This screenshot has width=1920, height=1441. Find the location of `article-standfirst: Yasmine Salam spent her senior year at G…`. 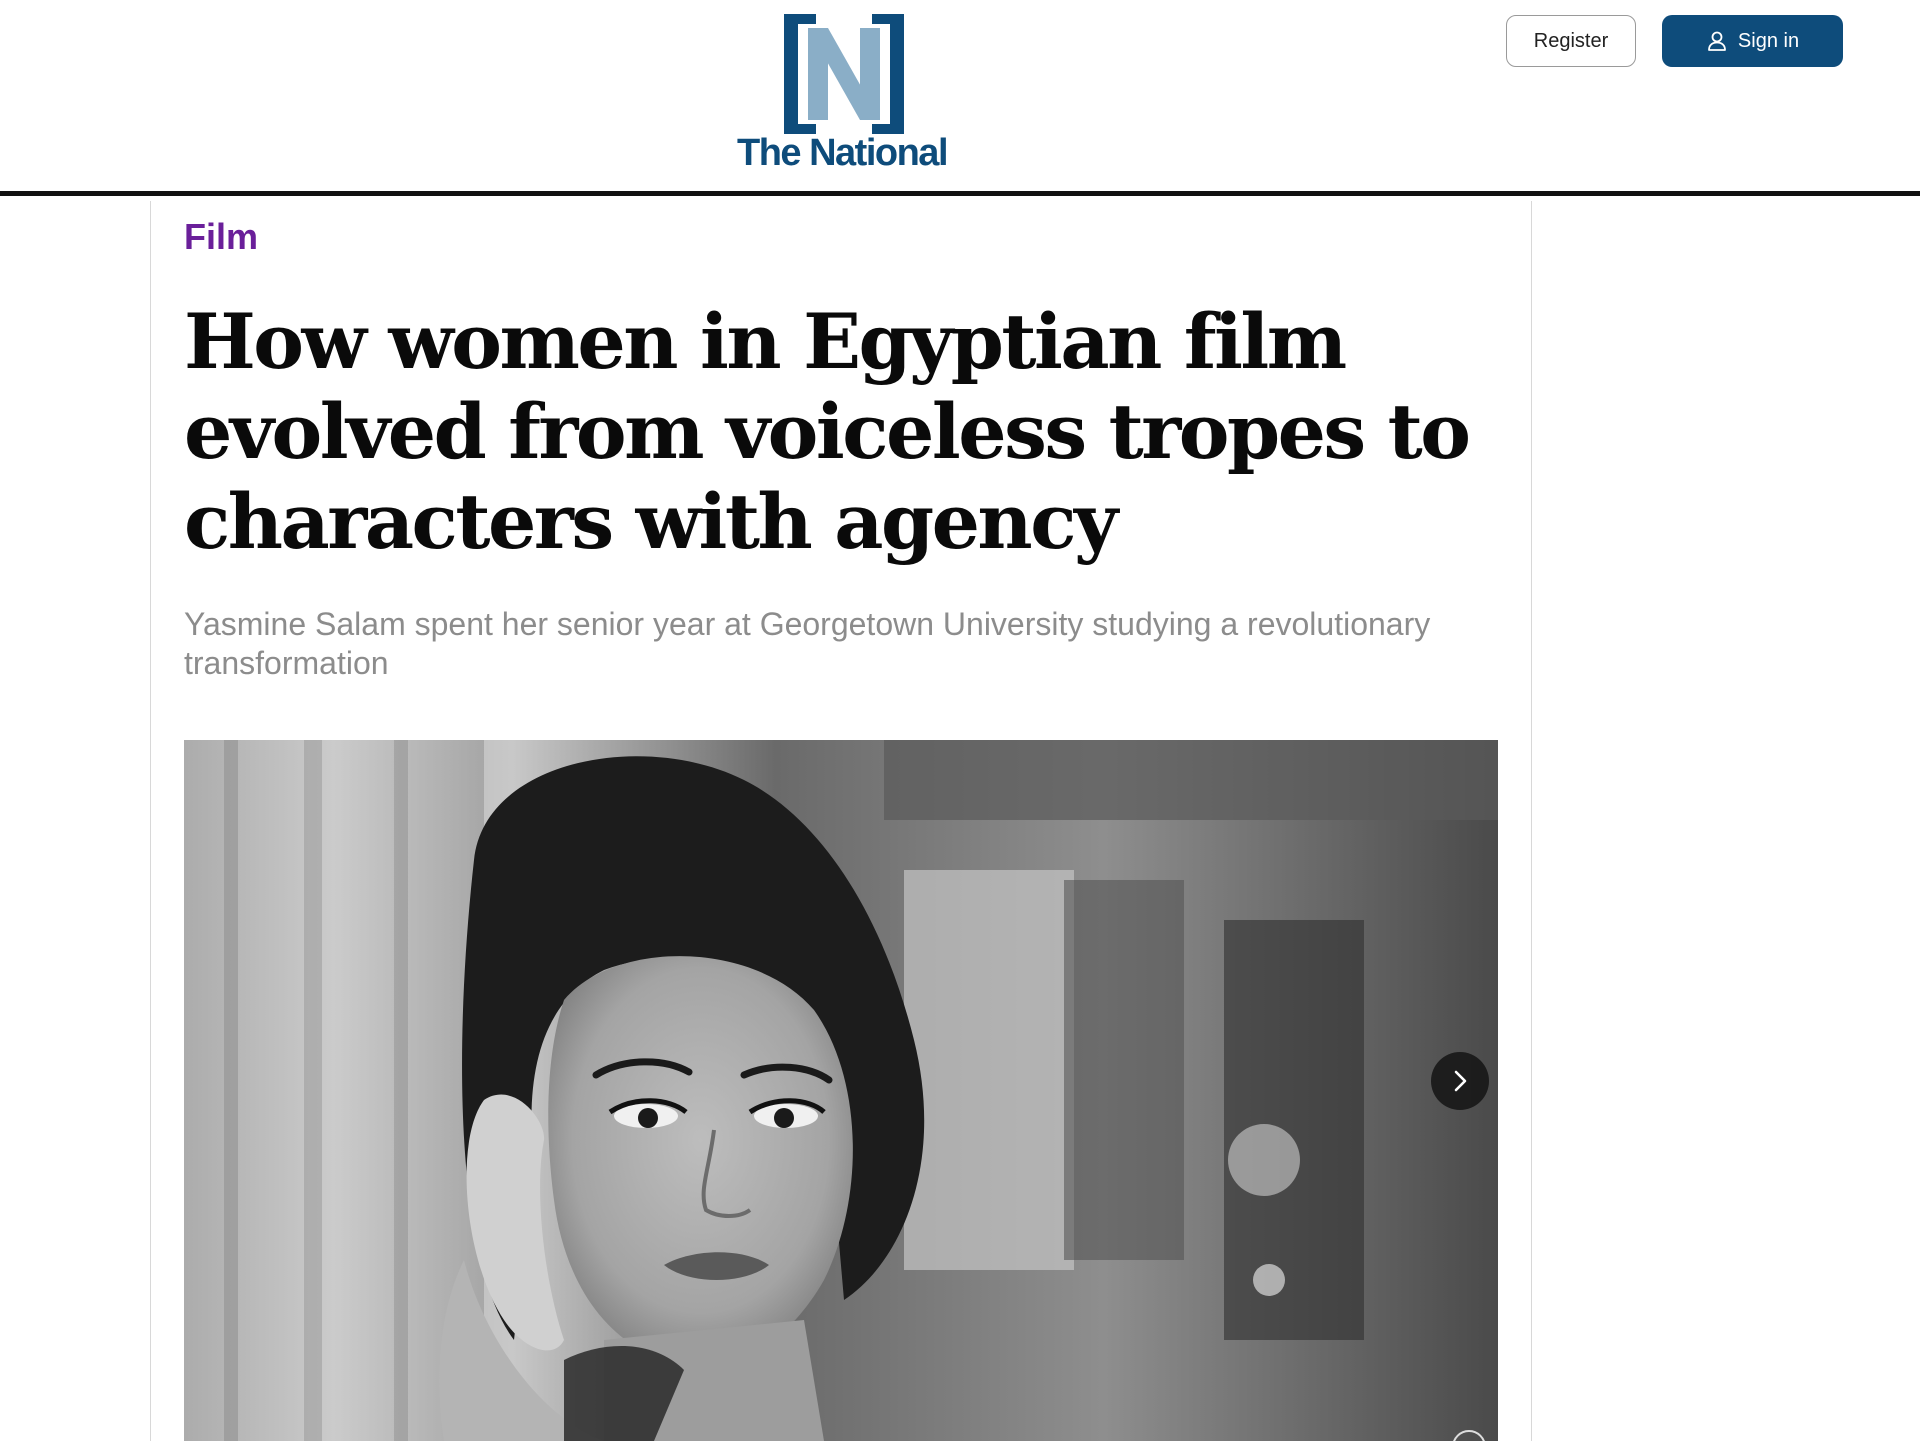

article-standfirst: Yasmine Salam spent her senior year at G… is located at coordinates (807, 643).